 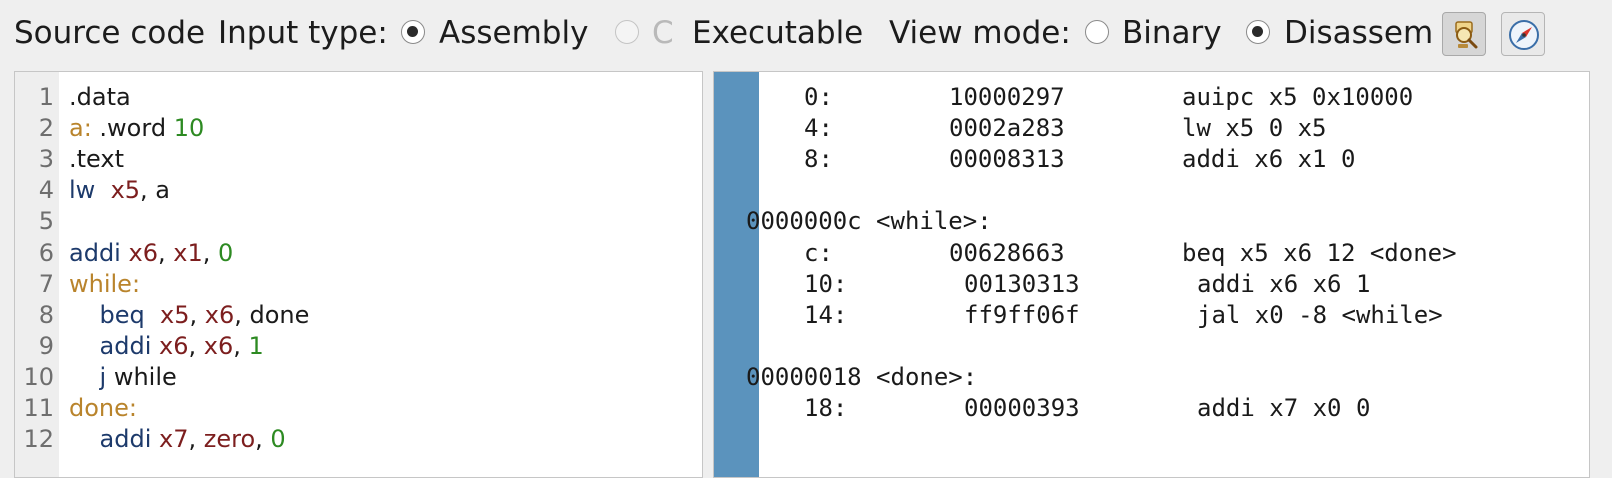 I want to click on code-line: a: .word 10, so click(x=136, y=128).